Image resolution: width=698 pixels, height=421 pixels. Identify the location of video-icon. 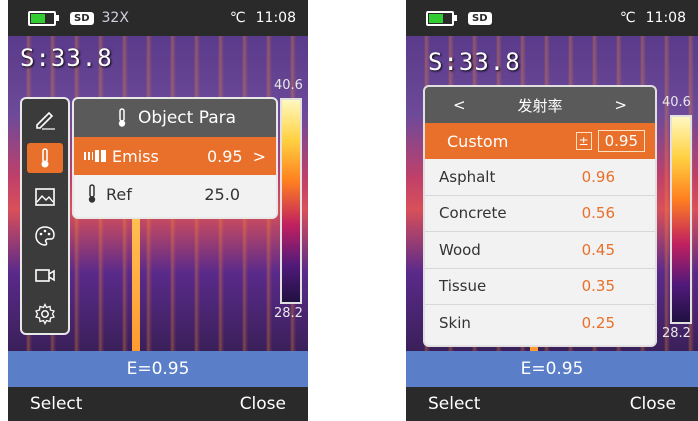
(45, 275).